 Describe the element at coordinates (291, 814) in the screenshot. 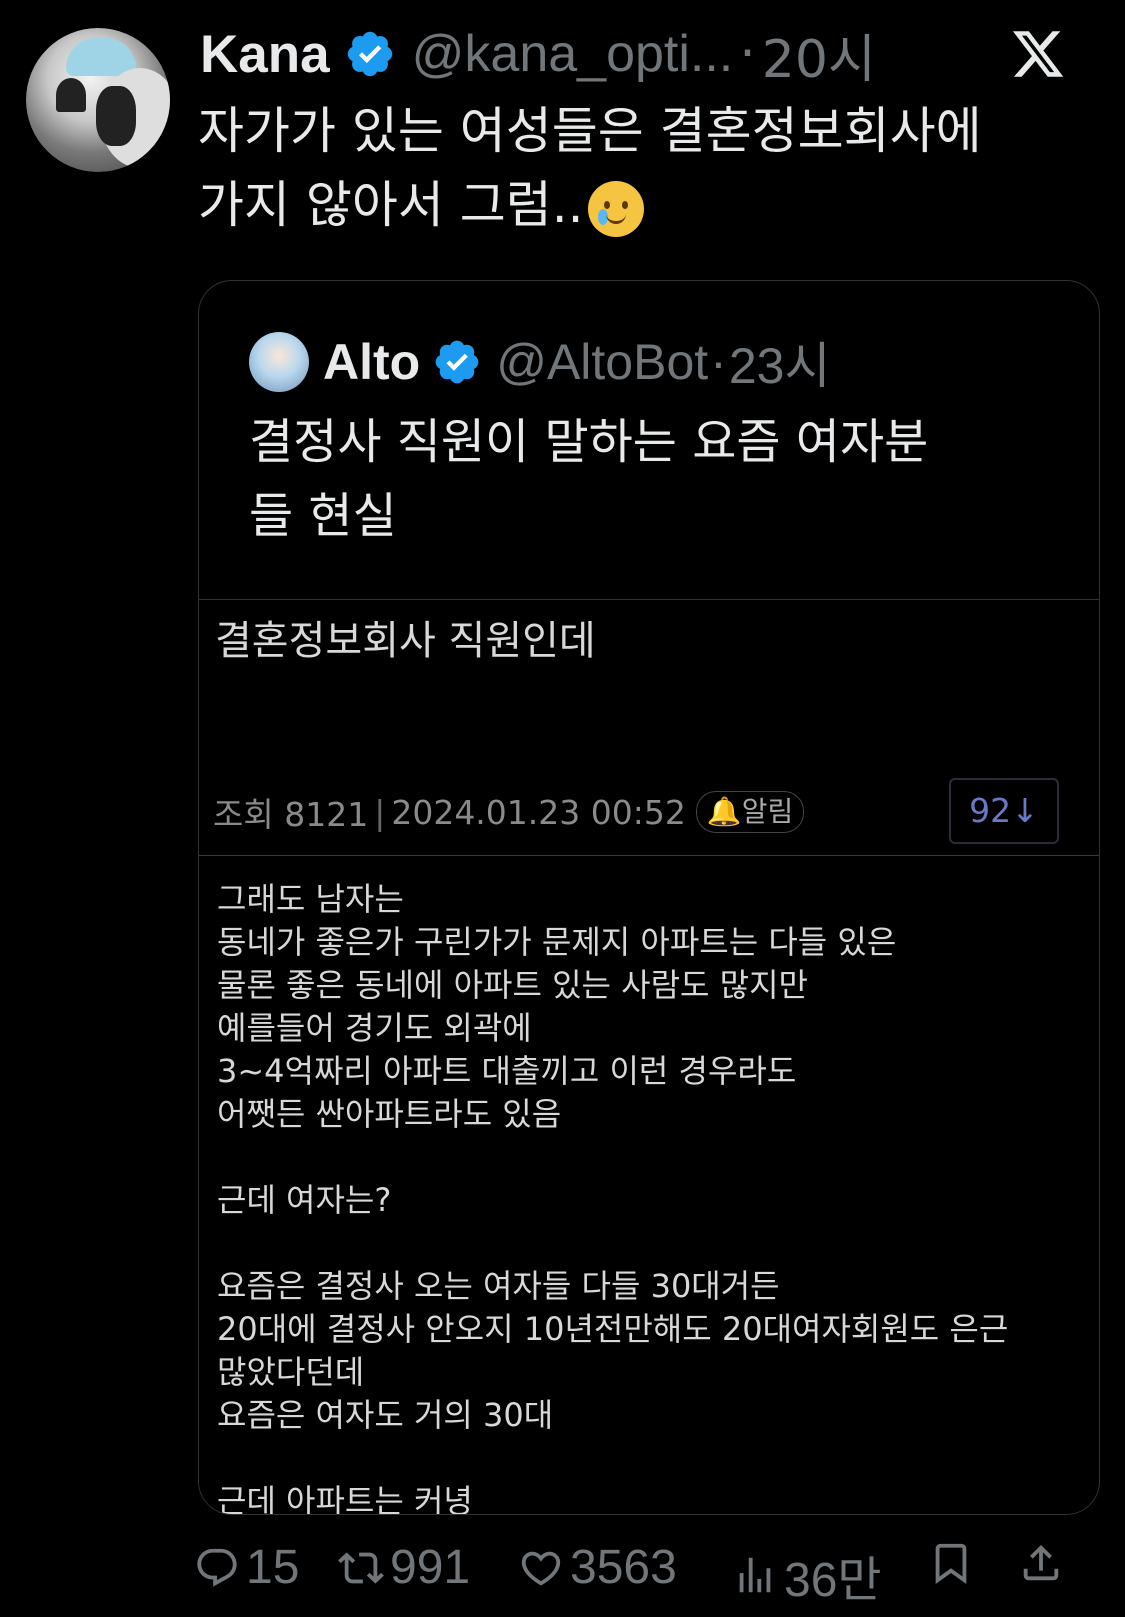

I see `view-count: 조회 8121` at that location.